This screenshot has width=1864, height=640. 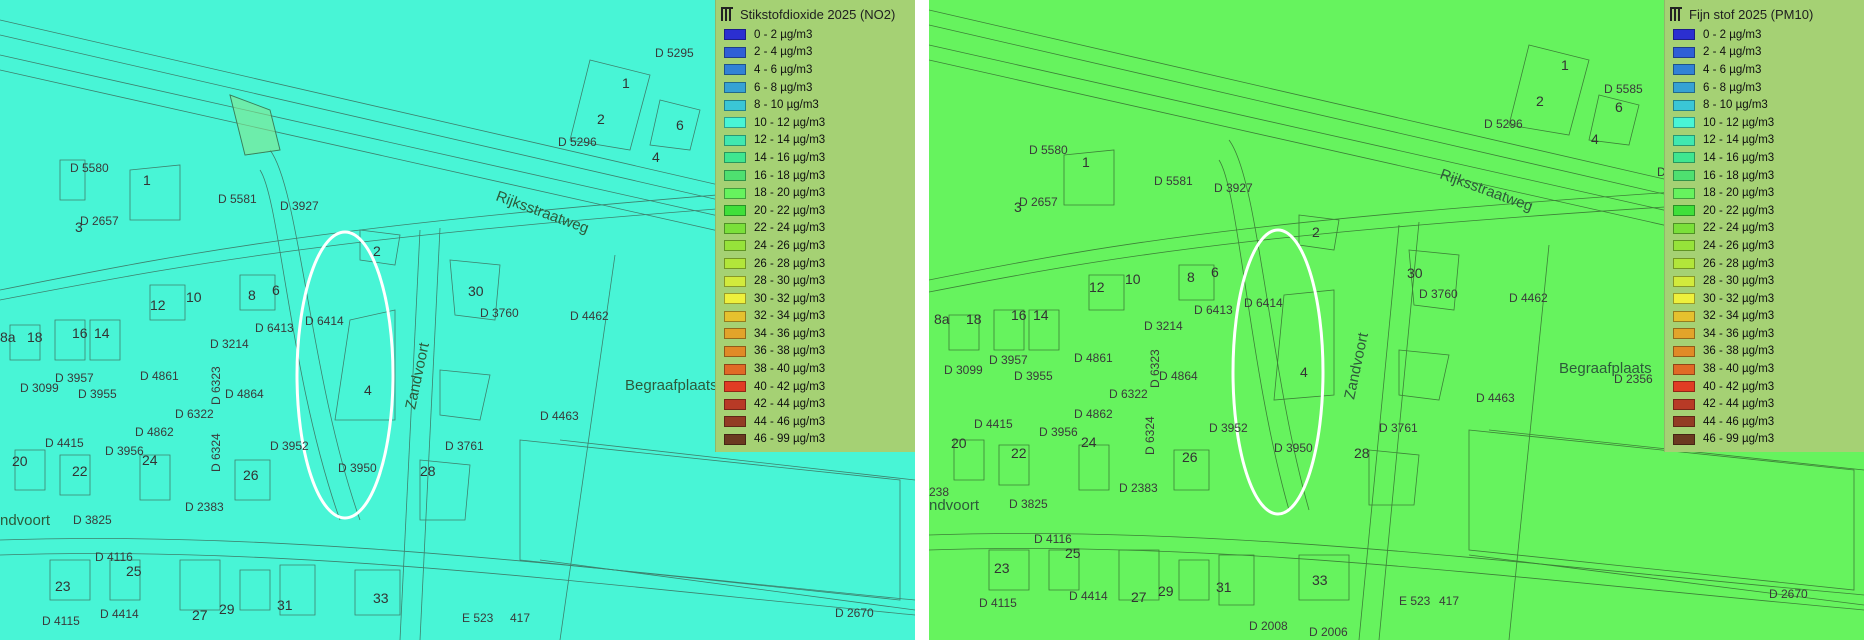 What do you see at coordinates (1163, 326) in the screenshot?
I see `parcel-label: D 3214` at bounding box center [1163, 326].